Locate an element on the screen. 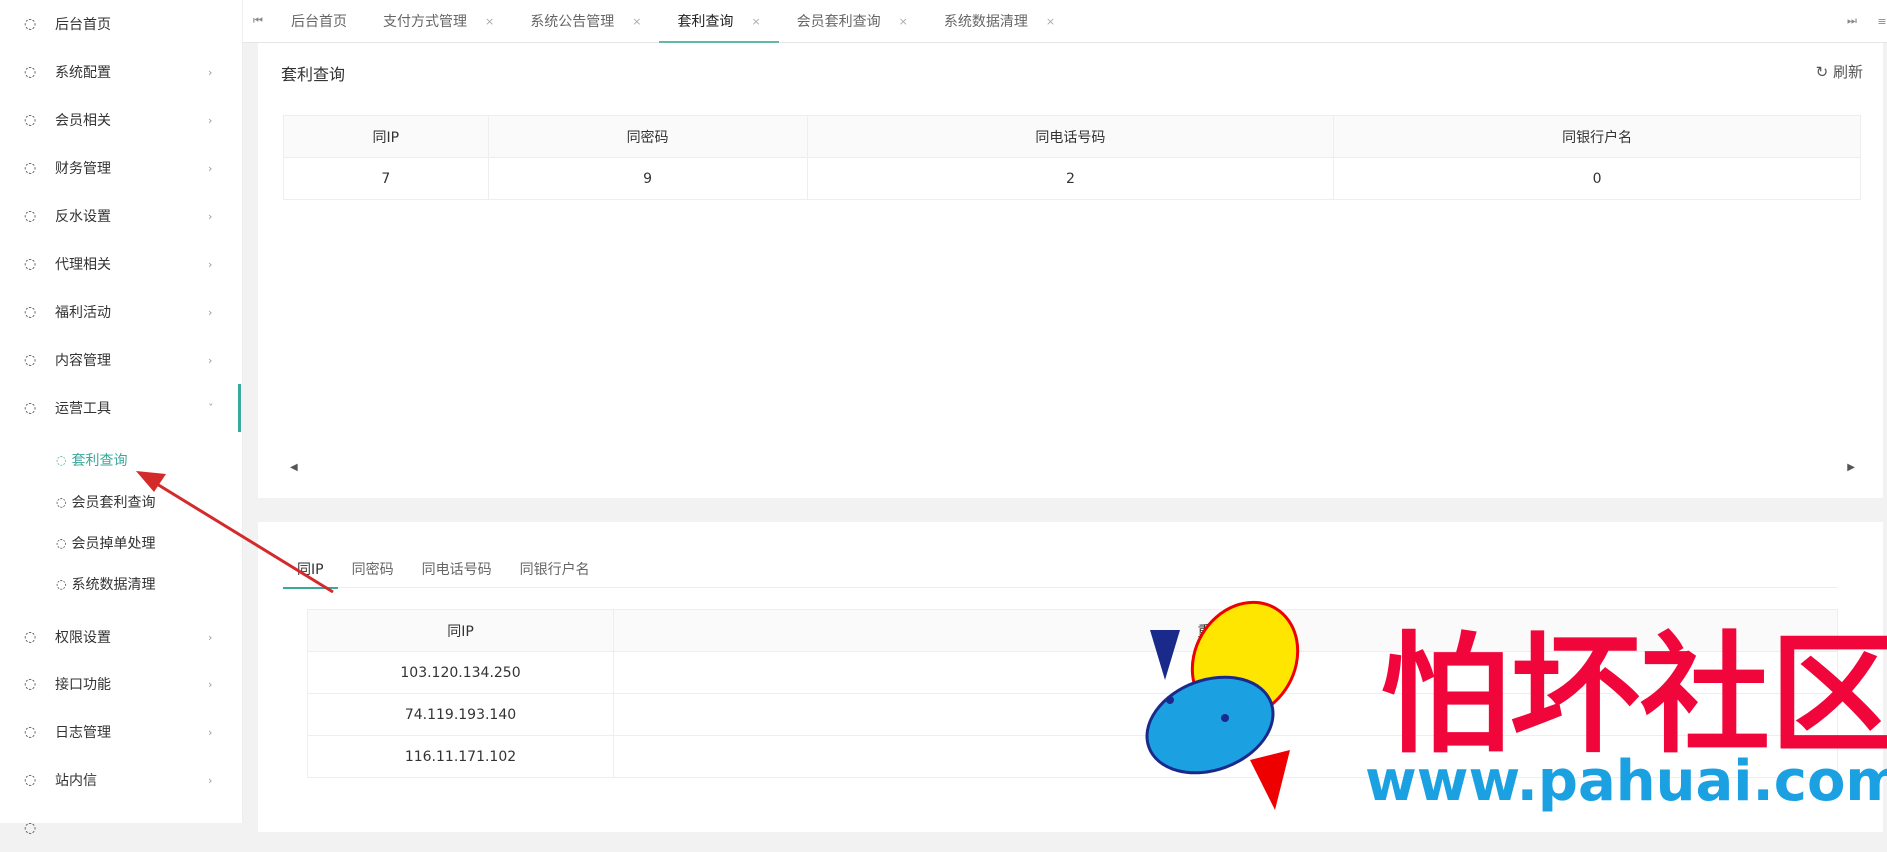 The height and width of the screenshot is (852, 1887). cell: 74.119.193.140 is located at coordinates (460, 714).